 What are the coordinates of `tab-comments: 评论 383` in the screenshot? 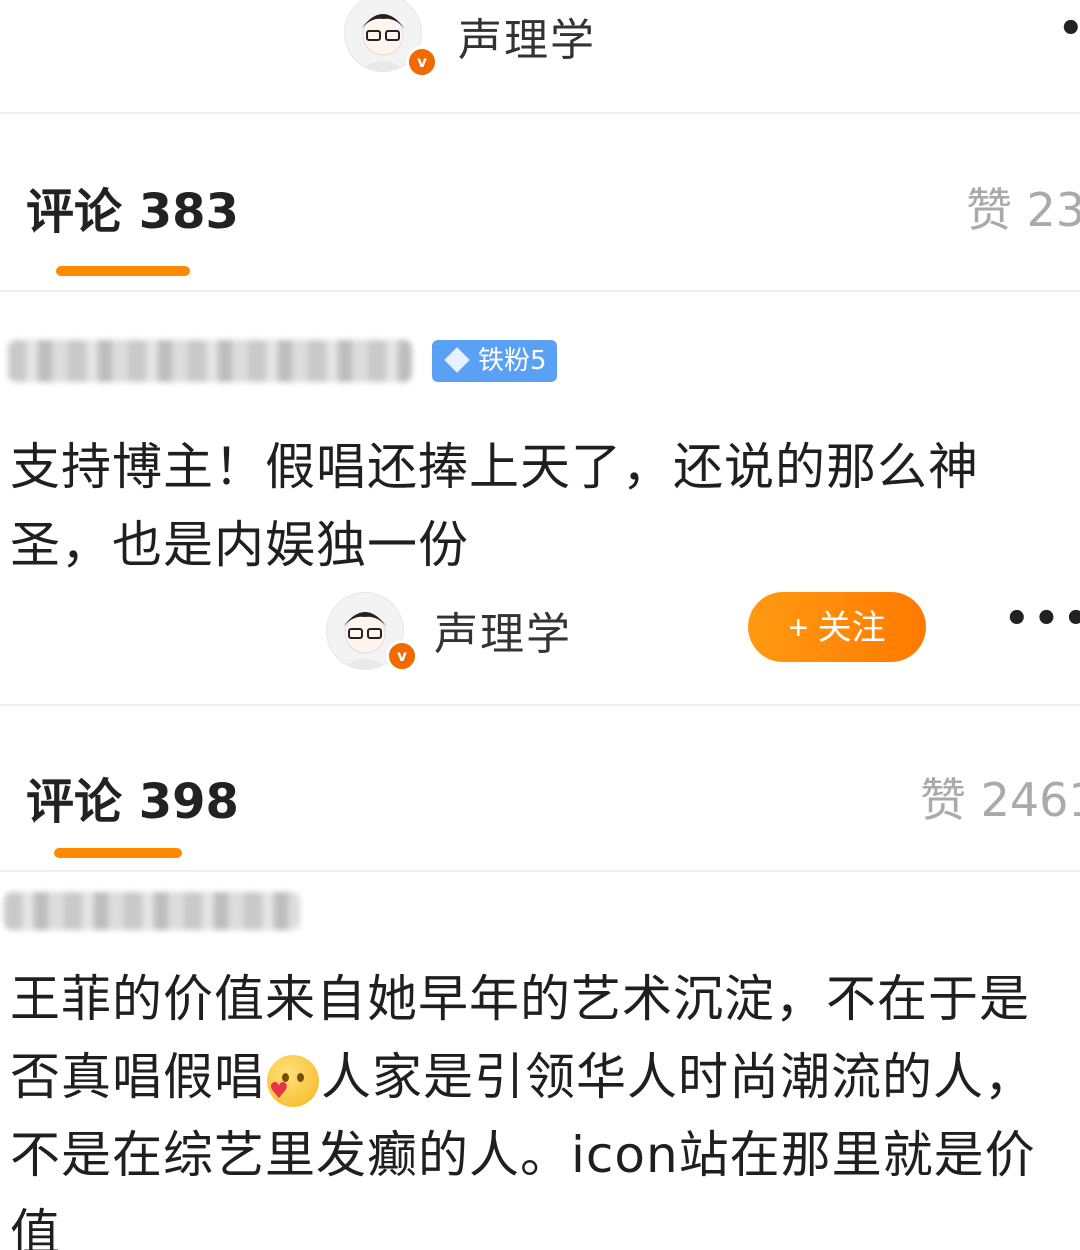 It's located at (132, 207).